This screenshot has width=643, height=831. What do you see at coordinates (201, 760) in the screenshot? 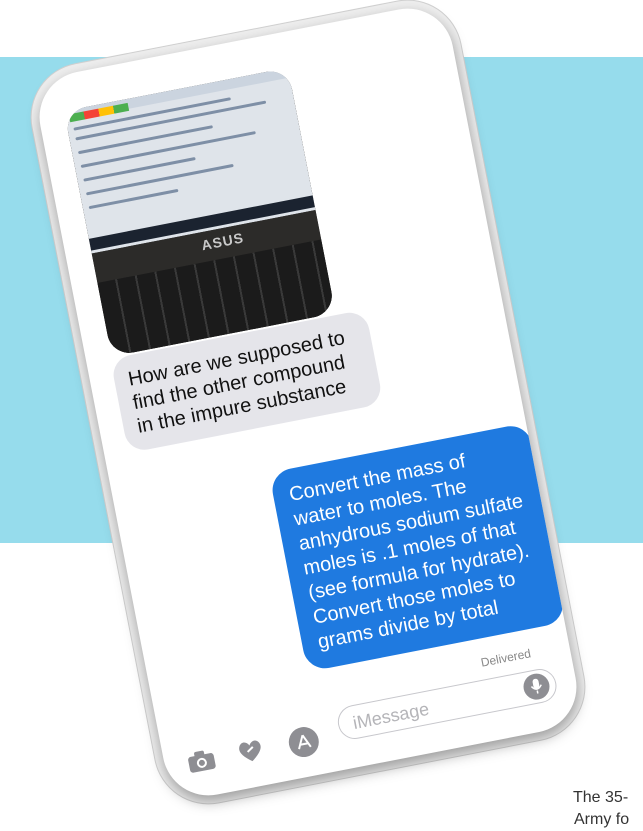
I see `camera-icon` at bounding box center [201, 760].